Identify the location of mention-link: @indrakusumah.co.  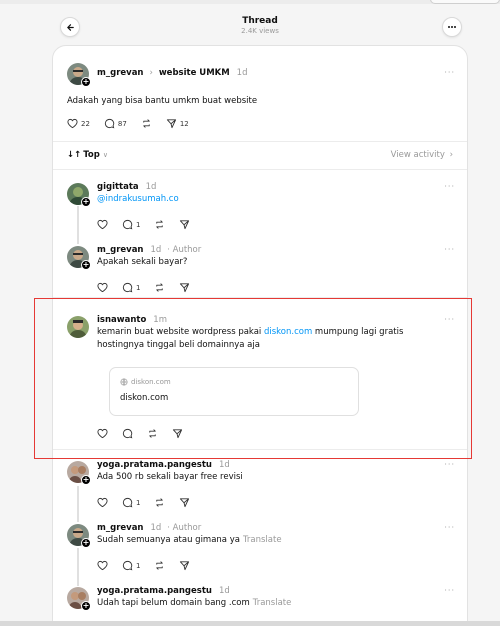
(138, 199).